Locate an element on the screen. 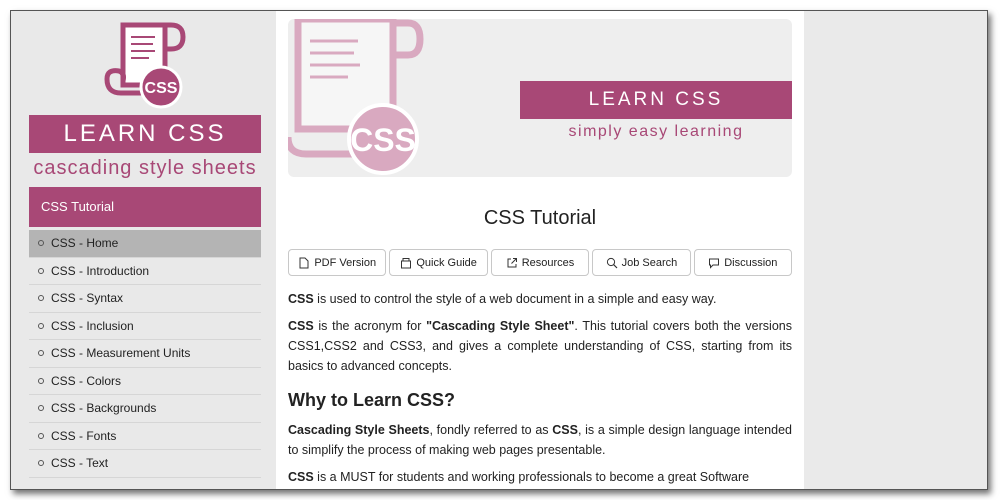 The height and width of the screenshot is (500, 1000). sidebar-banner-title: LEARN CSS is located at coordinates (145, 134).